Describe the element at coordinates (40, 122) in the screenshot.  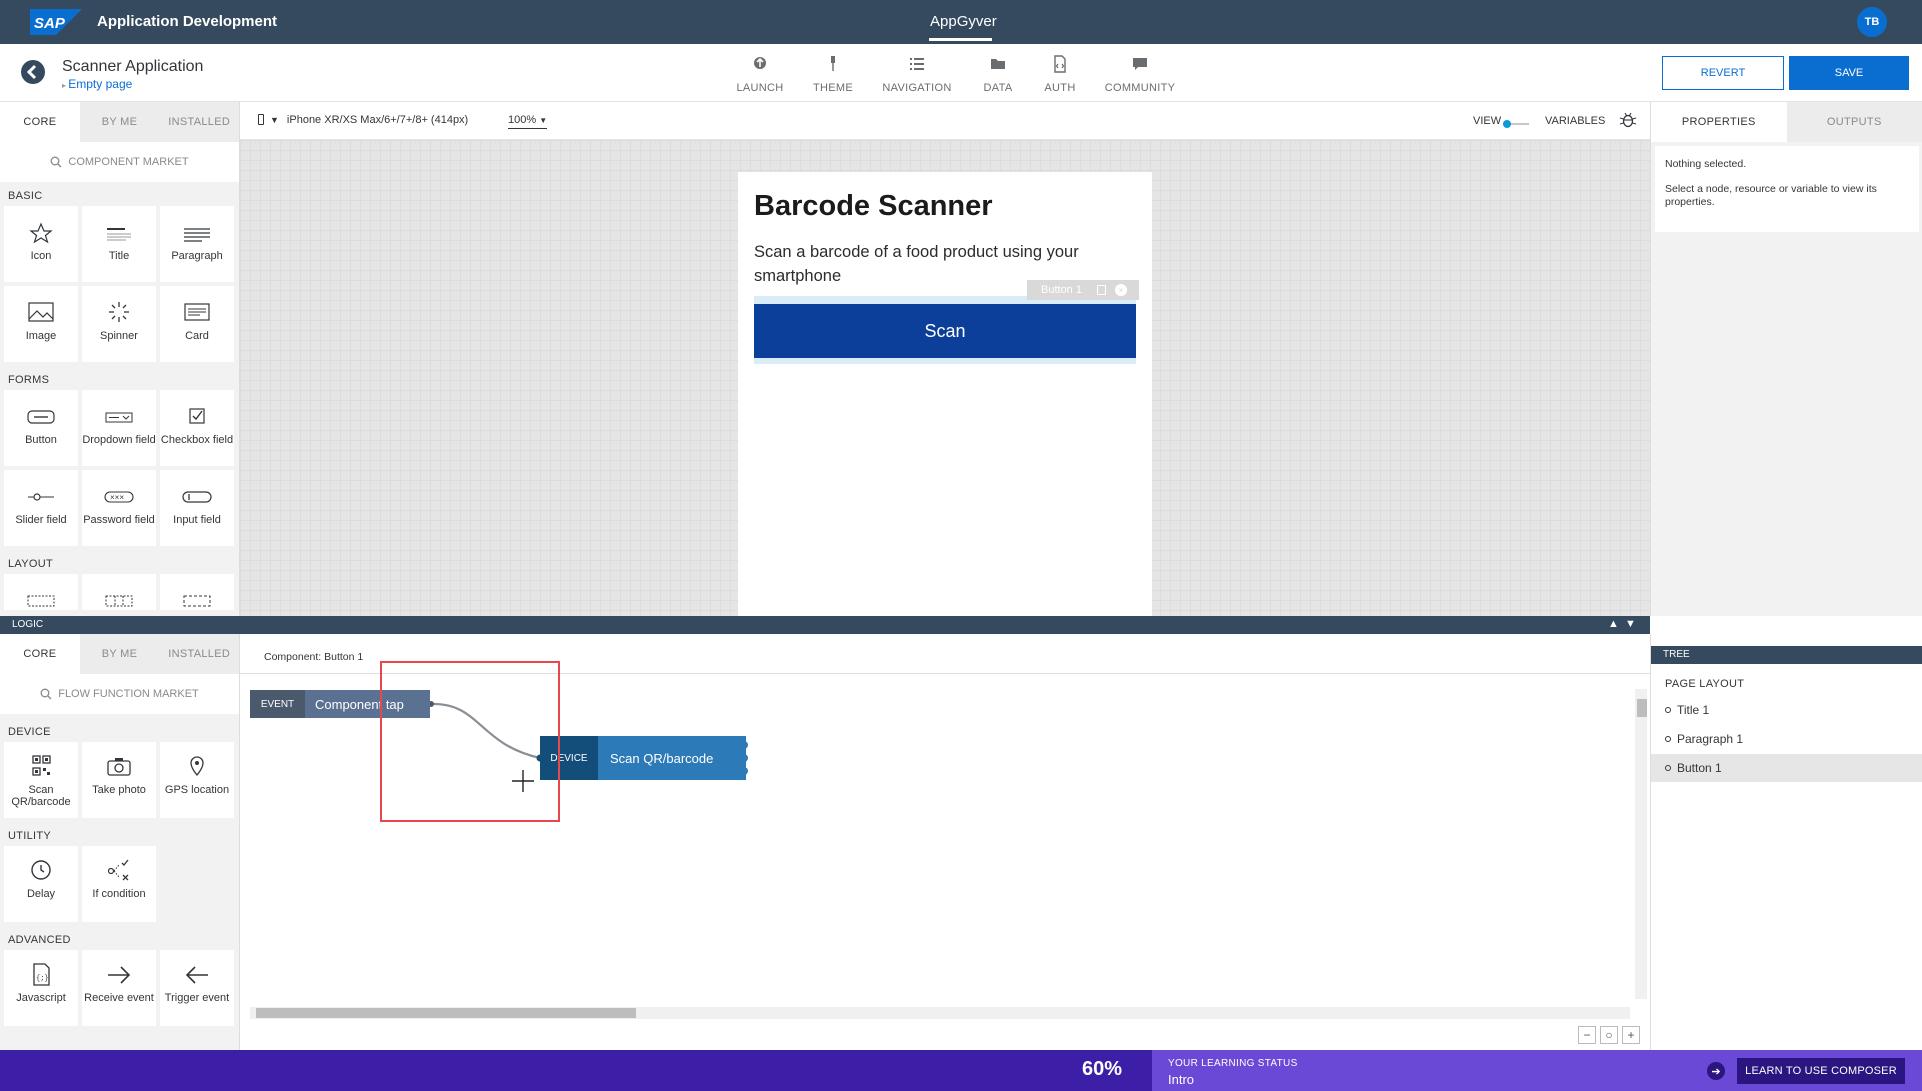
I see `tab-core: CORE` at that location.